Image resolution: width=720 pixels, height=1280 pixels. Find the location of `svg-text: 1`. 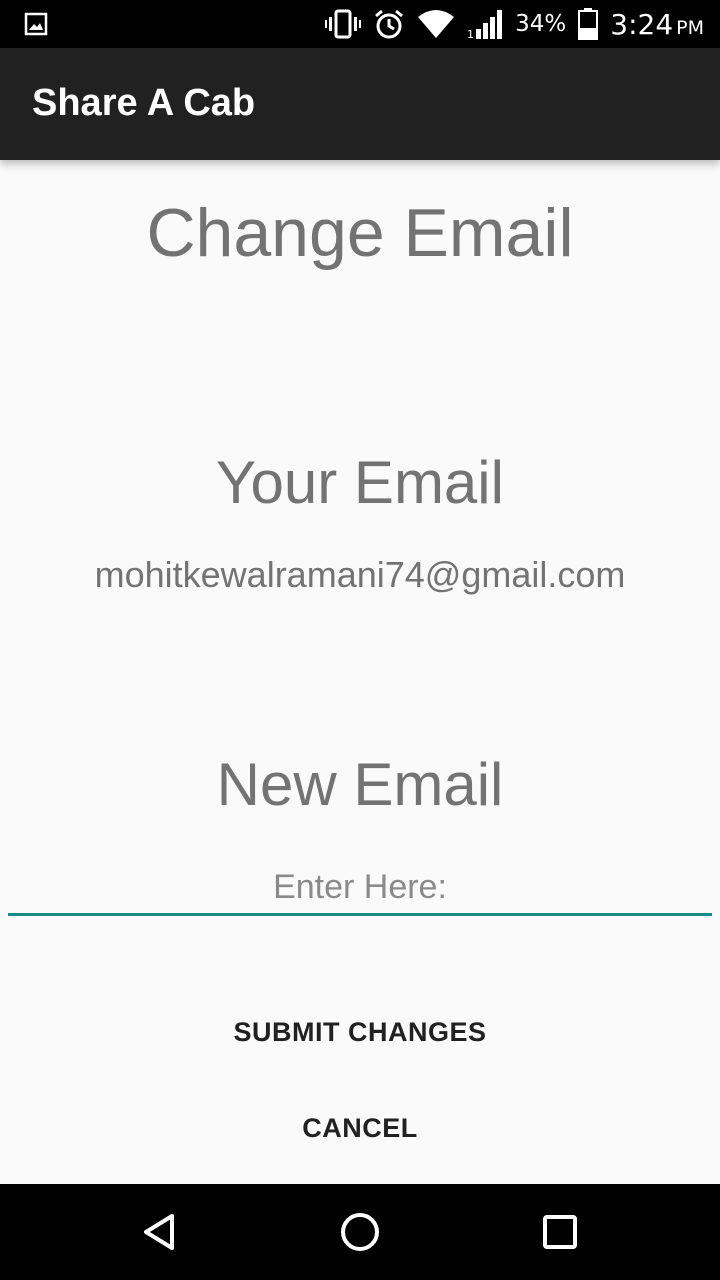

svg-text: 1 is located at coordinates (470, 33).